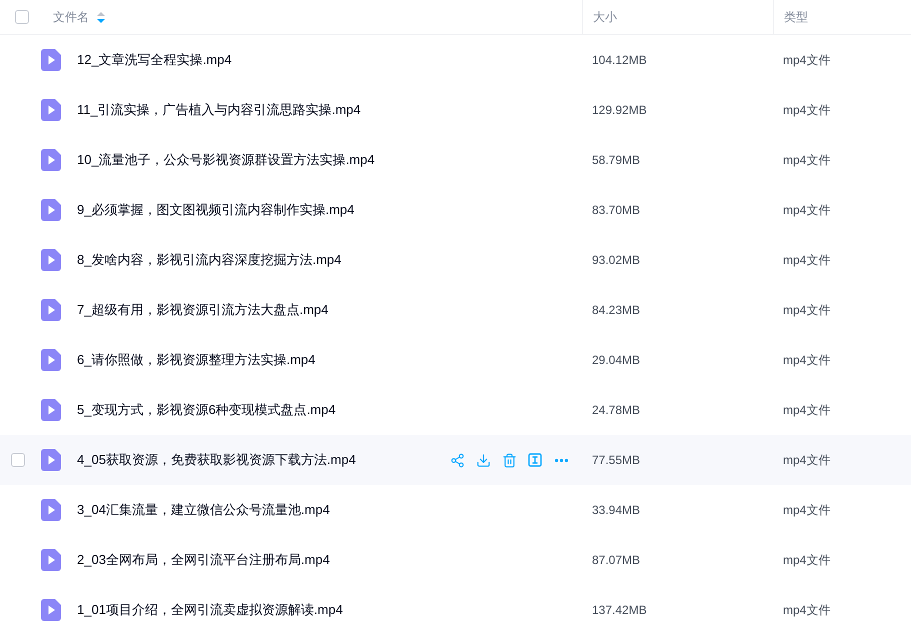 The width and height of the screenshot is (911, 631). What do you see at coordinates (616, 160) in the screenshot?
I see `file-size: 58.79MB` at bounding box center [616, 160].